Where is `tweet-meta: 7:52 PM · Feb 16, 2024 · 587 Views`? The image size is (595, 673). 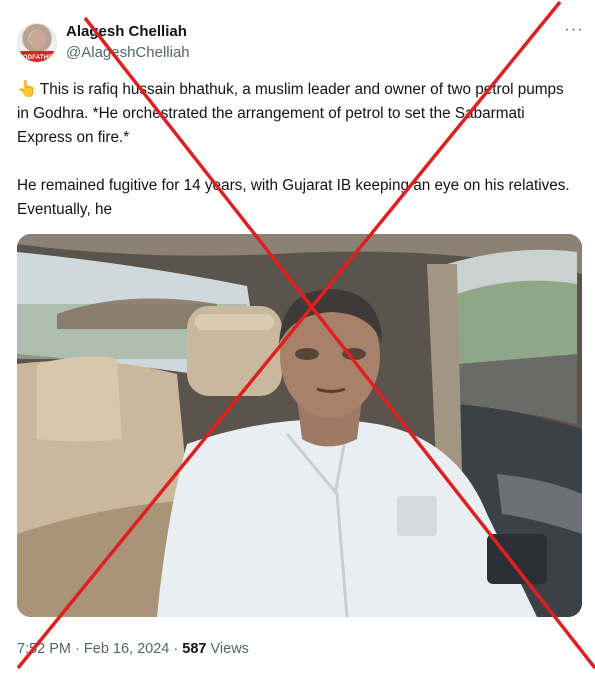
tweet-meta: 7:52 PM · Feb 16, 2024 · 587 Views is located at coordinates (133, 649).